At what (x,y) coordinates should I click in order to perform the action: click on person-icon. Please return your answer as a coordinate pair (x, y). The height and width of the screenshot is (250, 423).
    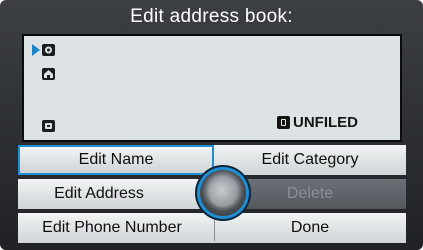
    Looking at the image, I should click on (48, 50).